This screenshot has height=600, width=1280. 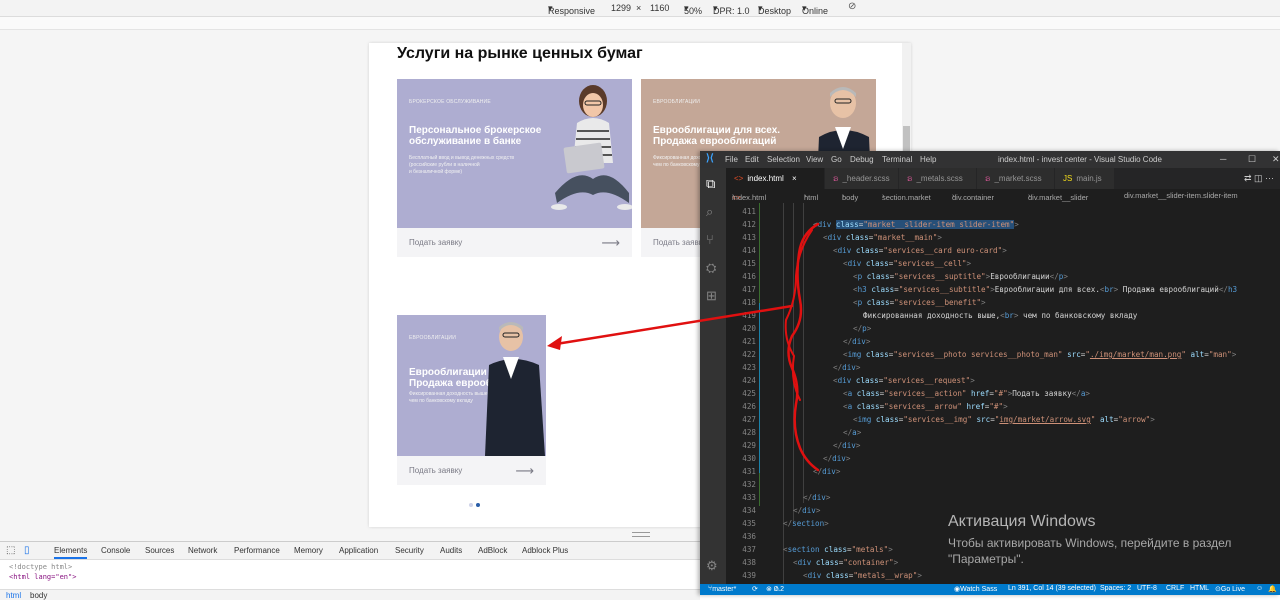 I want to click on tab-performance: Performance, so click(x=257, y=550).